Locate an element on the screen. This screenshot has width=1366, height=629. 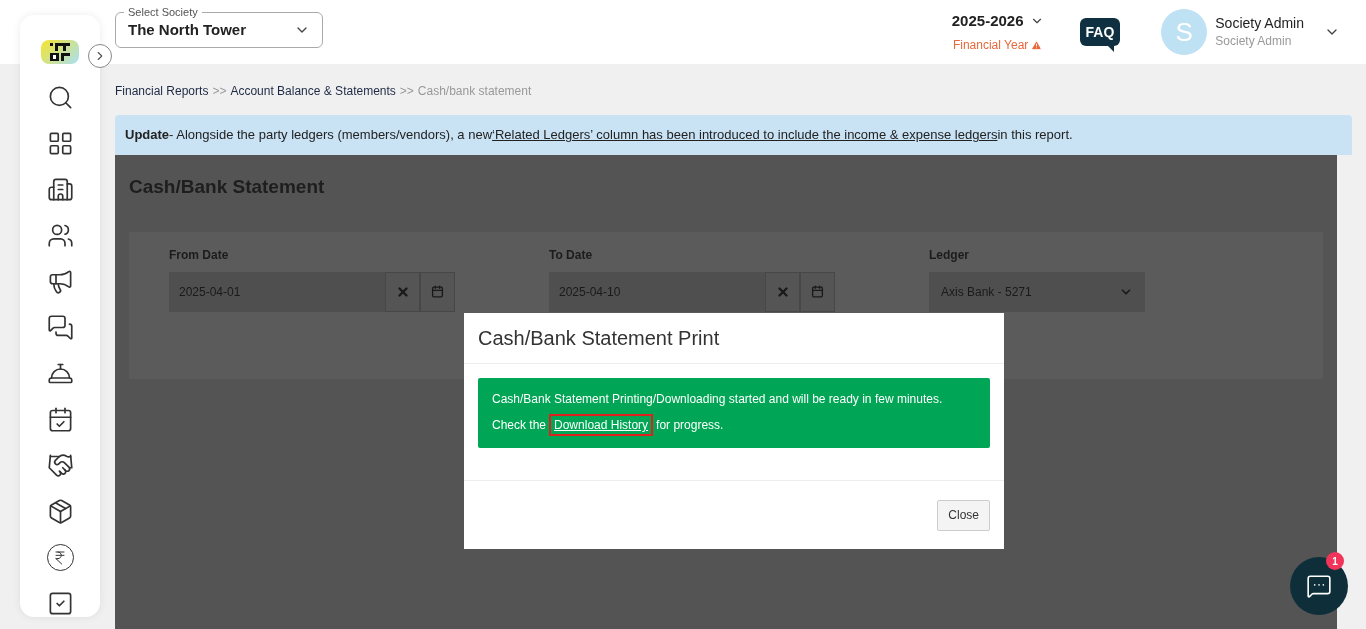
people-icon is located at coordinates (60, 235).